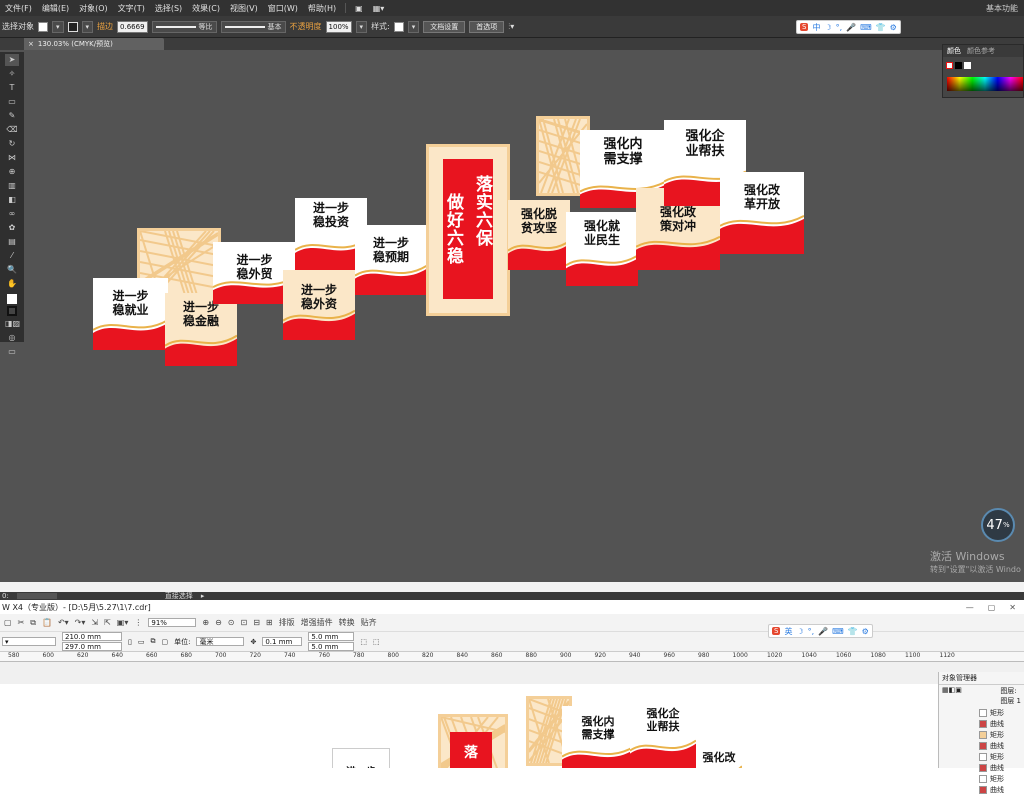 The width and height of the screenshot is (1024, 795). What do you see at coordinates (663, 734) in the screenshot?
I see `cdr-panel-enterprise-support: 强化企 业帮扶` at bounding box center [663, 734].